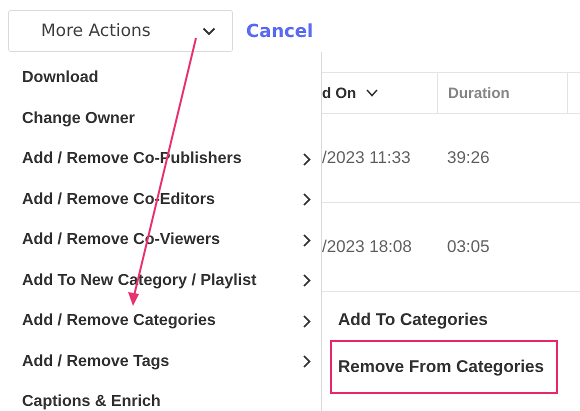  Describe the element at coordinates (380, 93) in the screenshot. I see `column-header: d On` at that location.